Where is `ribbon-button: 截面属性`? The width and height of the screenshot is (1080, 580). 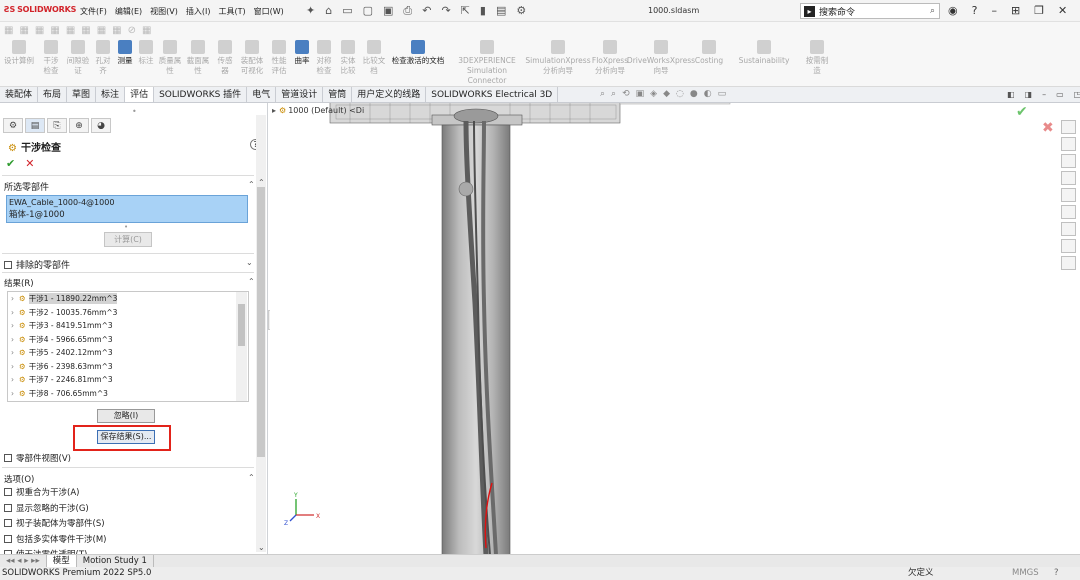 ribbon-button: 截面属性 is located at coordinates (198, 63).